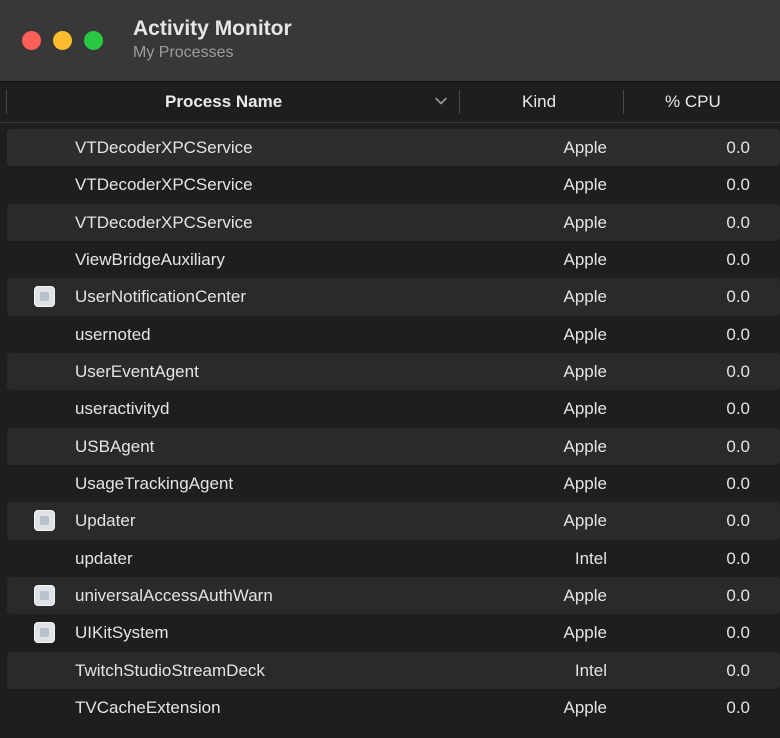 Image resolution: width=780 pixels, height=738 pixels. I want to click on column-header-kind: Kind, so click(539, 102).